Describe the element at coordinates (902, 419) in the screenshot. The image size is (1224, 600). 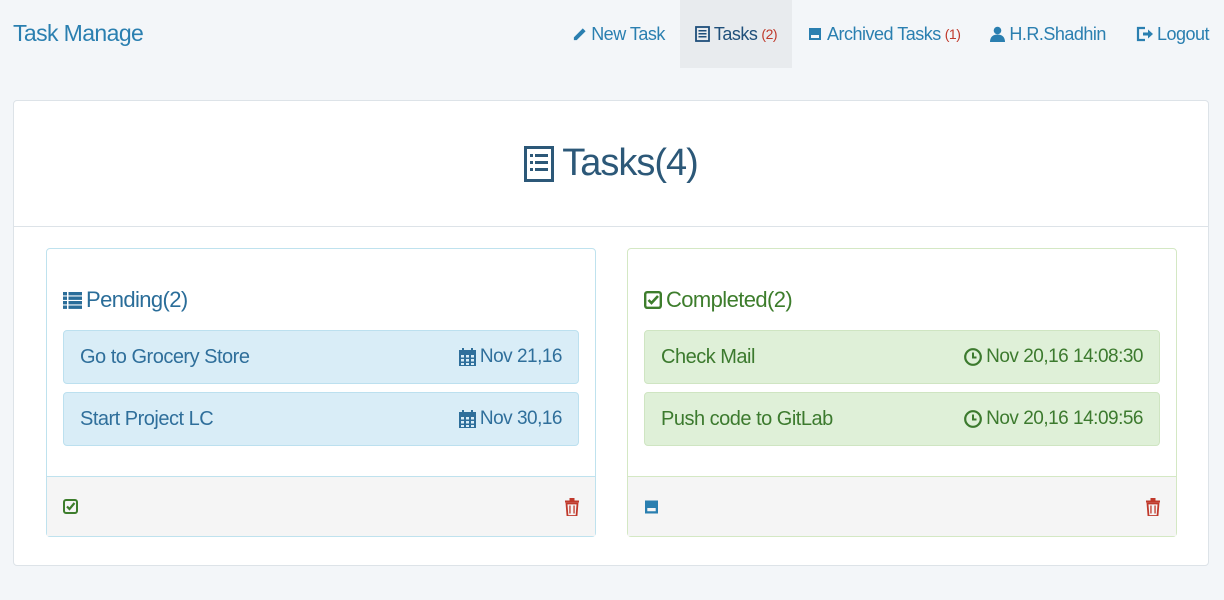
I see `completed-task-item: Push code to GitLab Nov 20,16 14:09:56` at that location.